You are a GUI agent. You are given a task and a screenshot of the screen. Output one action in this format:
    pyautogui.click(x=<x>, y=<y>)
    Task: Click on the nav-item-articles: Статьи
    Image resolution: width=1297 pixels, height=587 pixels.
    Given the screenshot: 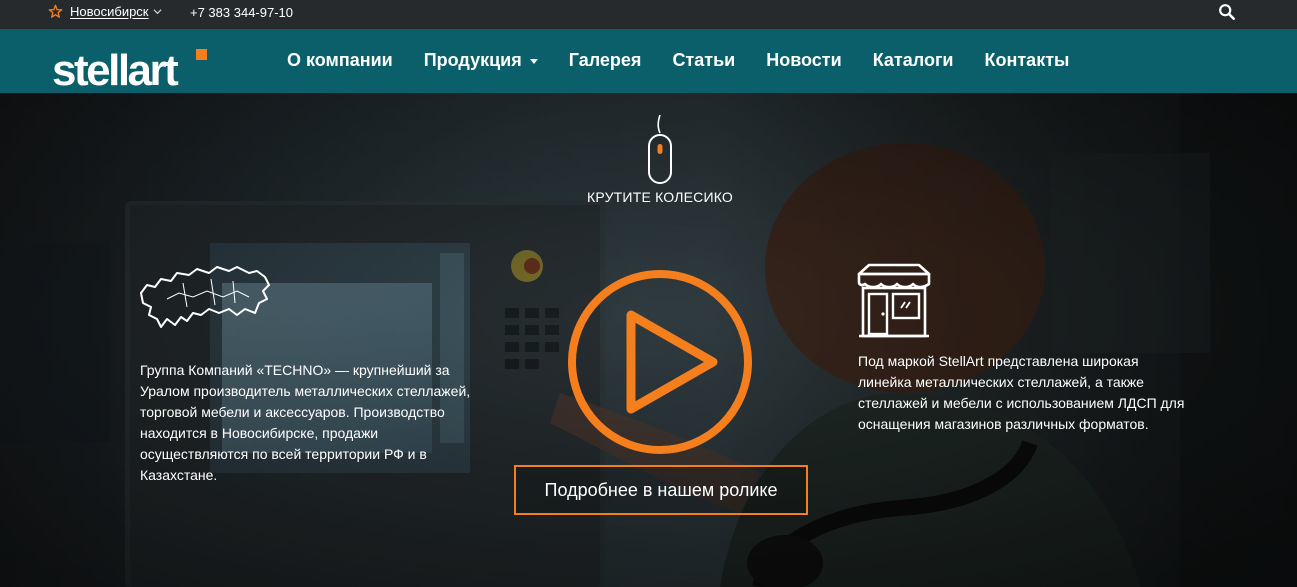 What is the action you would take?
    pyautogui.click(x=703, y=60)
    